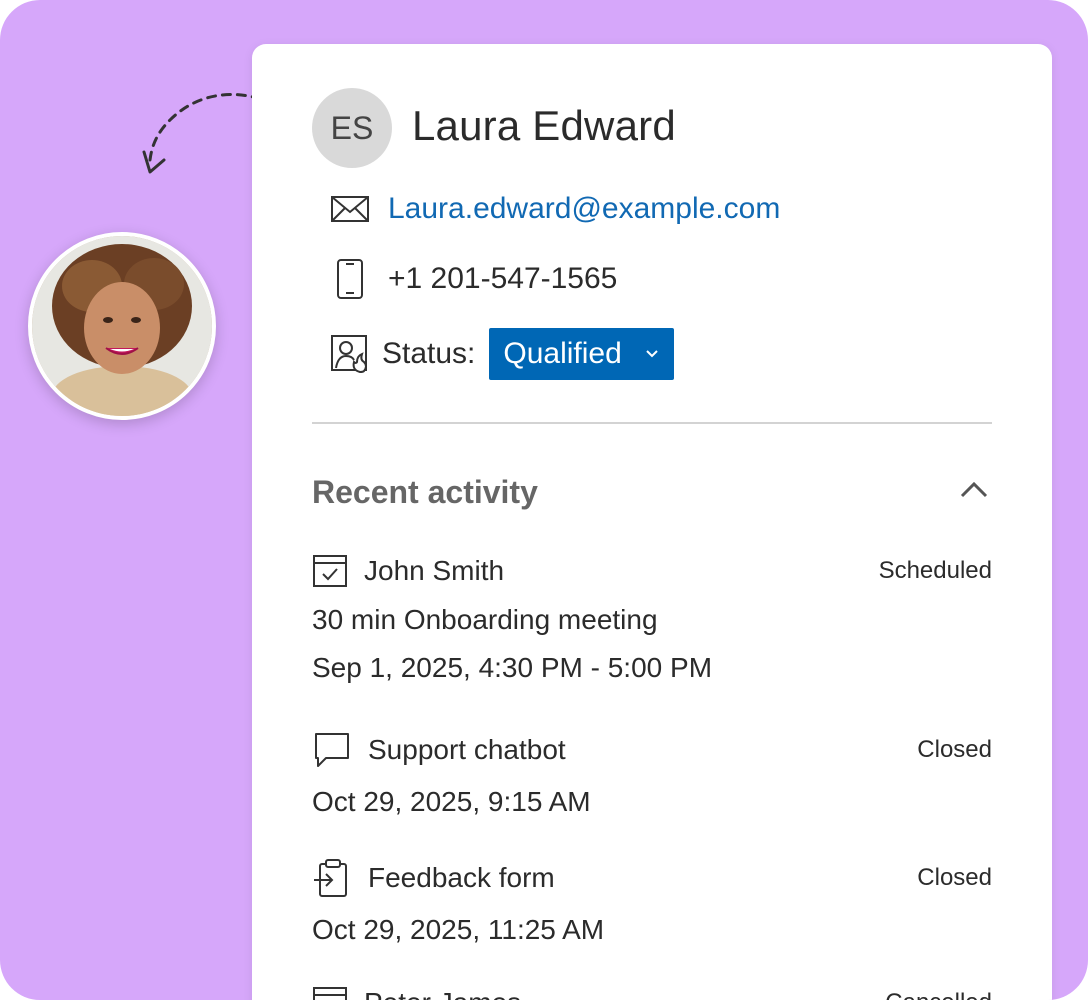 This screenshot has height=1000, width=1088. What do you see at coordinates (935, 570) in the screenshot?
I see `activity-status: Scheduled` at bounding box center [935, 570].